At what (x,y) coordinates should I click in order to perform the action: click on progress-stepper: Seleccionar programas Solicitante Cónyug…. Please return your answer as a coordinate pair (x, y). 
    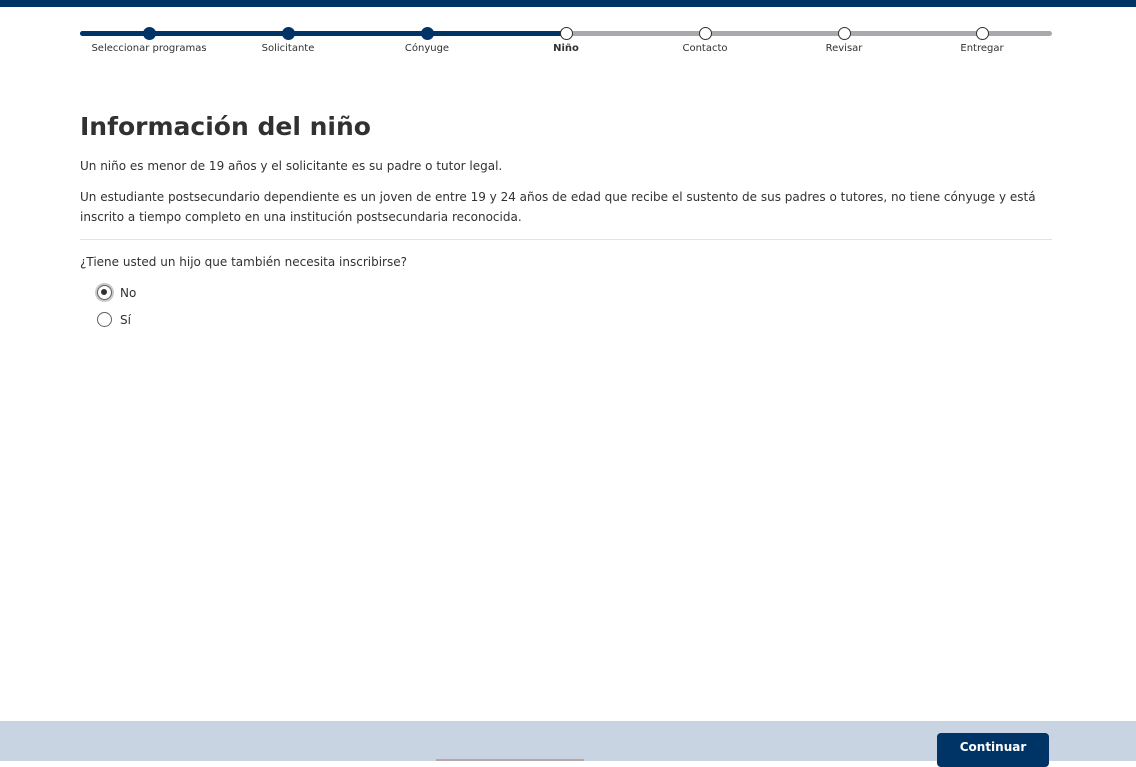
    Looking at the image, I should click on (566, 44).